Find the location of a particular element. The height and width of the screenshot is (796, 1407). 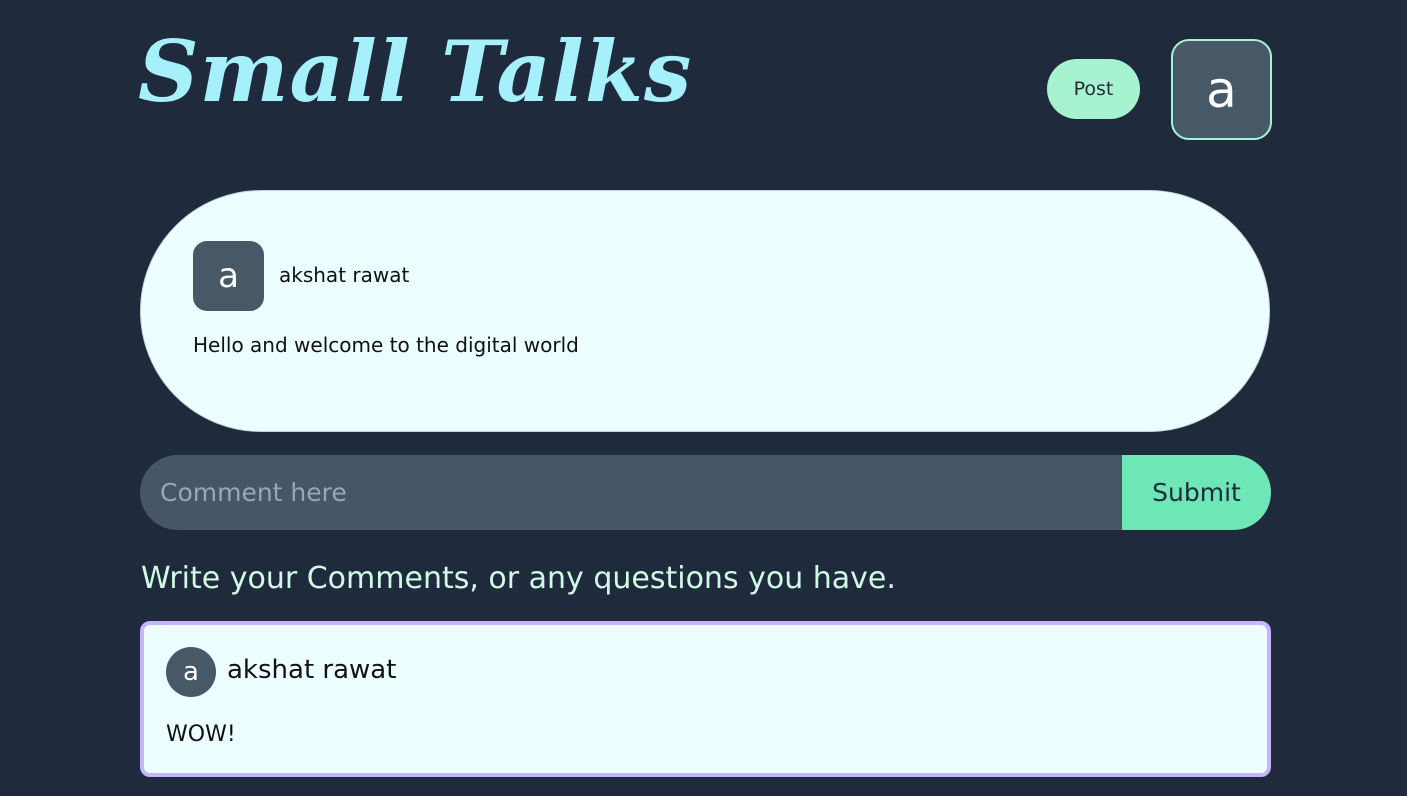

submit-button: Submit is located at coordinates (1196, 492).